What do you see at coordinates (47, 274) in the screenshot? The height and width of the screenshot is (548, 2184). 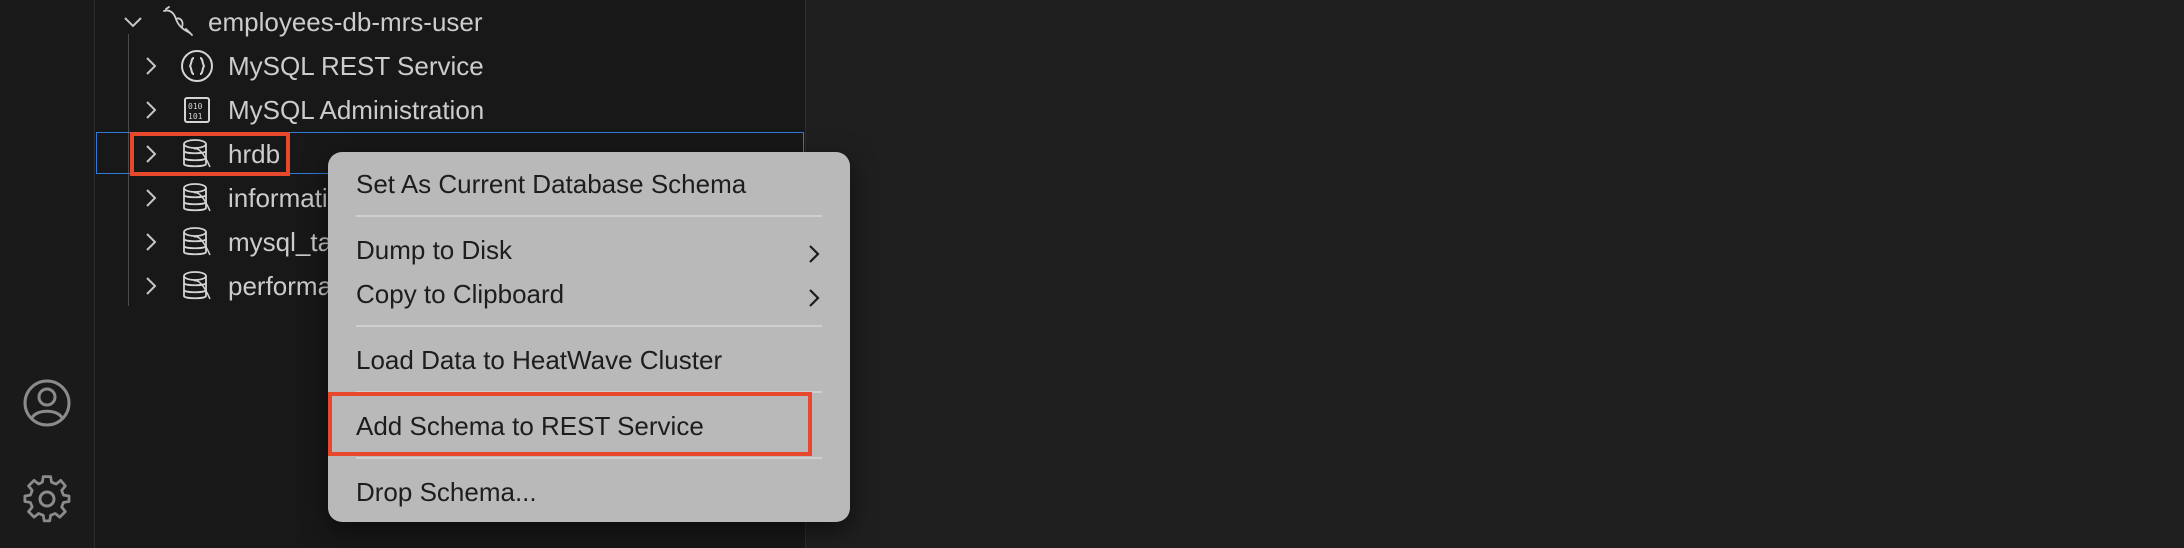 I see `activity-bar` at bounding box center [47, 274].